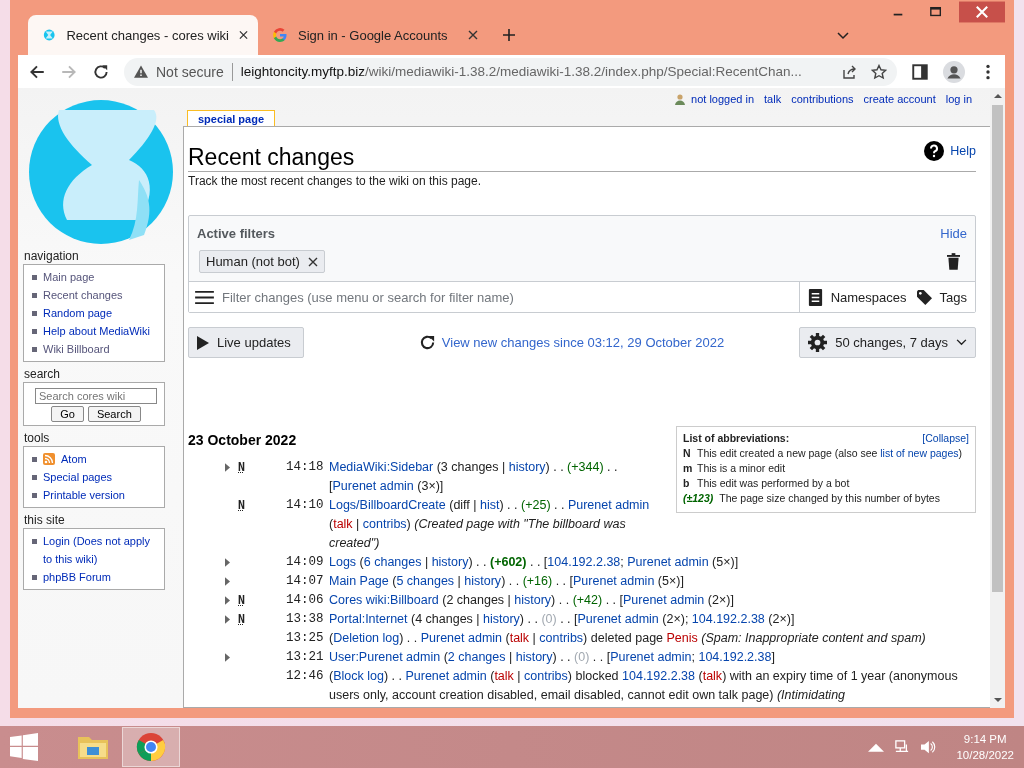 This screenshot has height=768, width=1024. What do you see at coordinates (78, 477) in the screenshot?
I see `sidebar-link: Special pages` at bounding box center [78, 477].